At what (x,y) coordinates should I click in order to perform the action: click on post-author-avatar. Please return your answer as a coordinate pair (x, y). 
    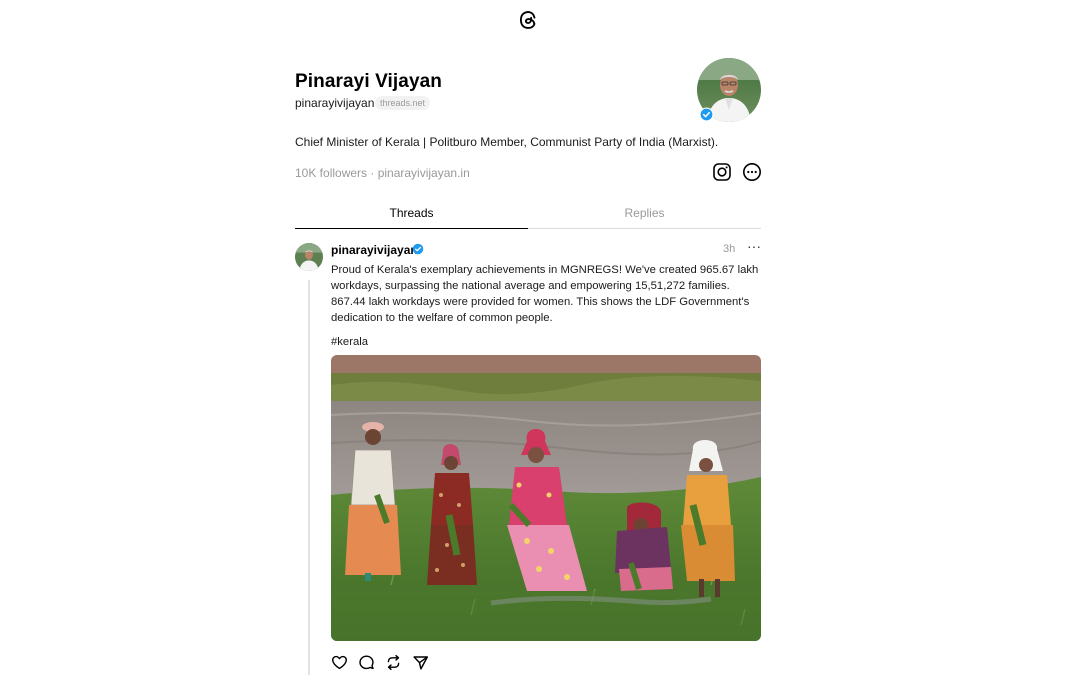
    Looking at the image, I should click on (309, 257).